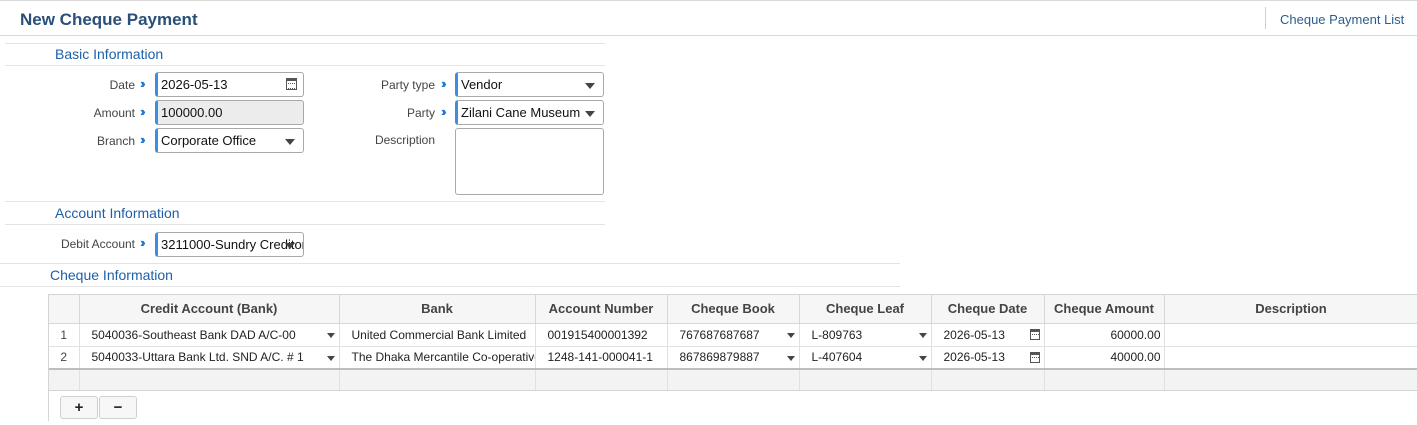 Image resolution: width=1417 pixels, height=425 pixels. I want to click on branch-value: Corporate Office, so click(209, 140).